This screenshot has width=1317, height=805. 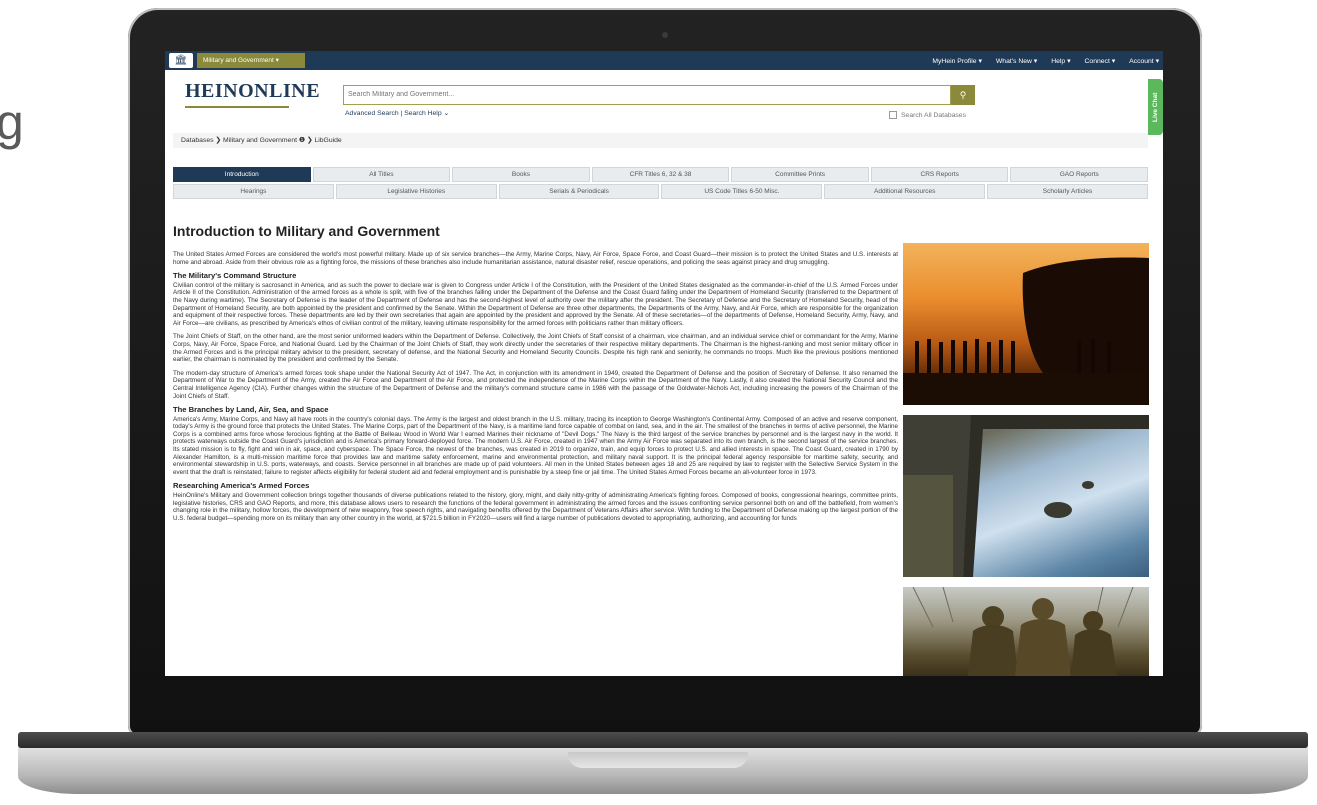 I want to click on search-icon: ⚲, so click(x=963, y=95).